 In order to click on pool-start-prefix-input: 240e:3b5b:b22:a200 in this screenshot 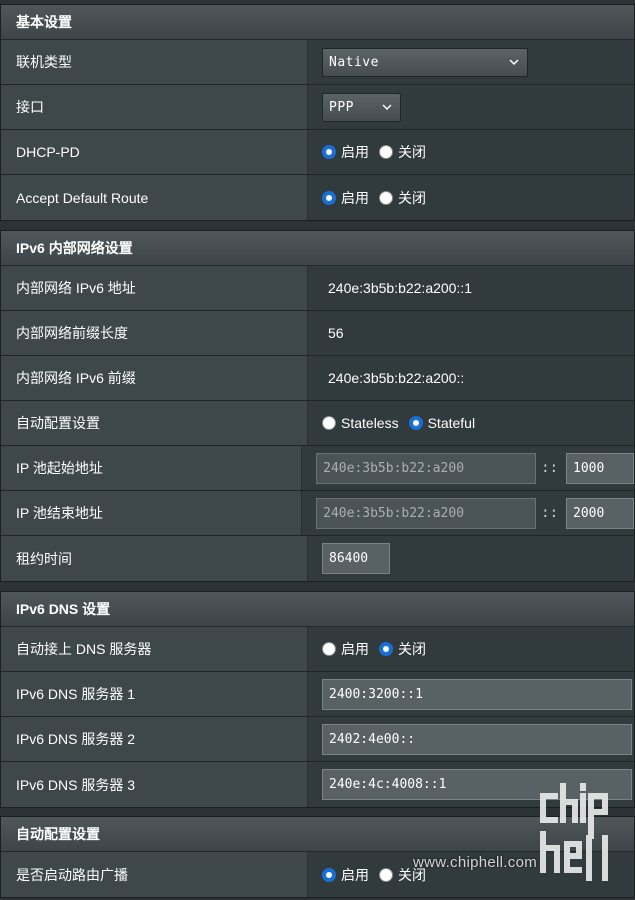, I will do `click(426, 468)`.